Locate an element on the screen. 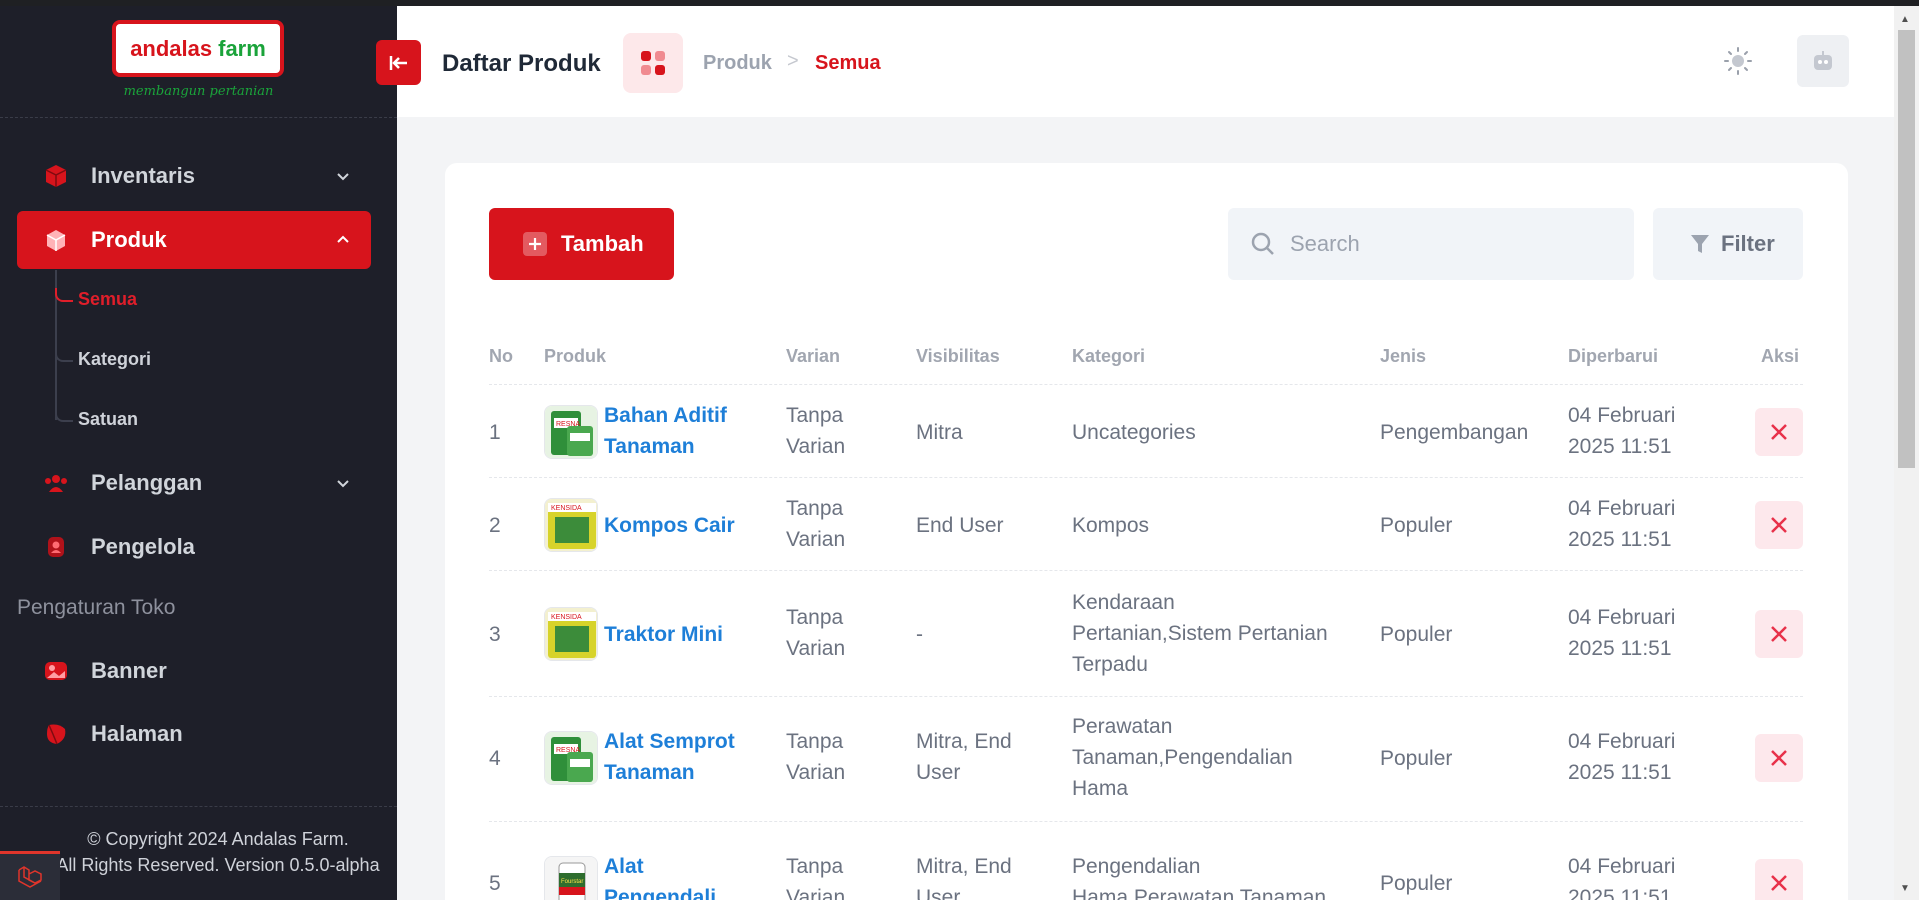  sidebar-item-banner: Banner is located at coordinates (194, 671).